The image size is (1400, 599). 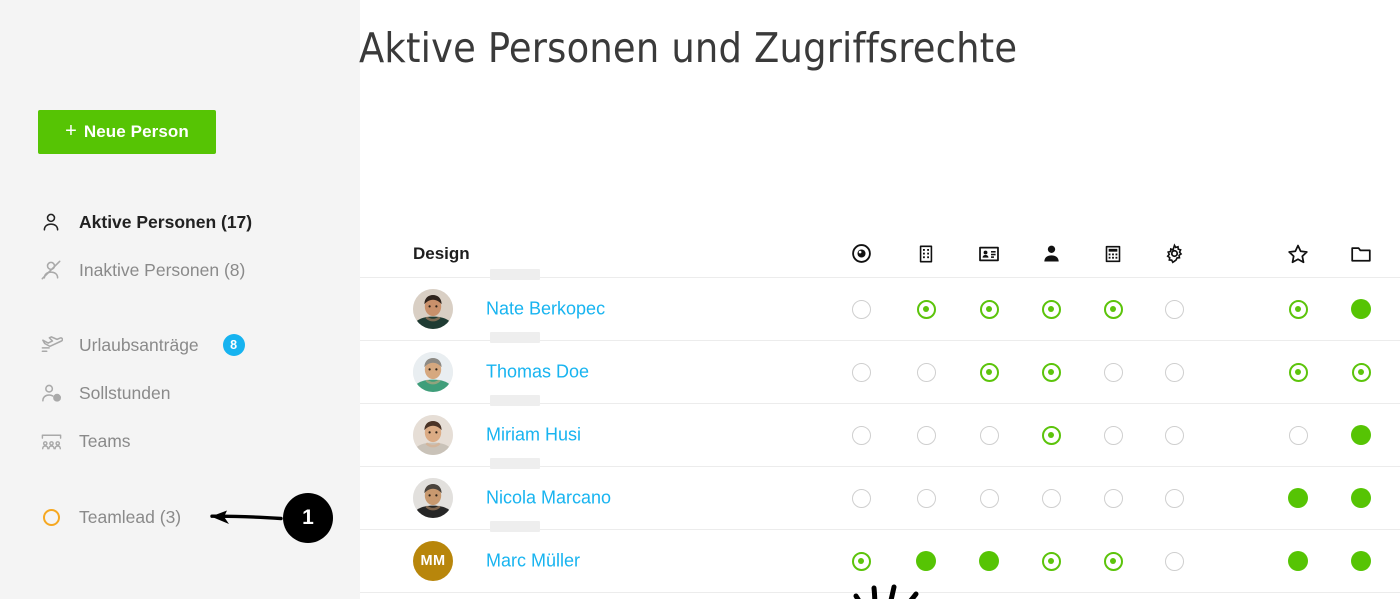 What do you see at coordinates (1361, 254) in the screenshot?
I see `folder-icon` at bounding box center [1361, 254].